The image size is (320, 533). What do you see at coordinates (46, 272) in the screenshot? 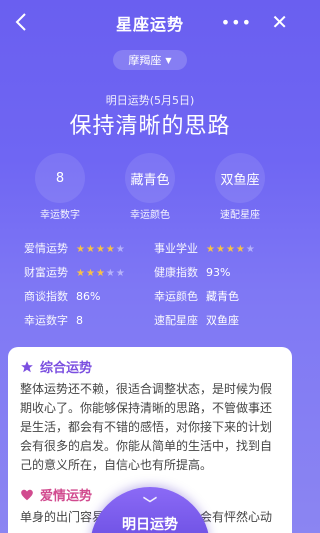
I see `stat-key: 财富运势` at bounding box center [46, 272].